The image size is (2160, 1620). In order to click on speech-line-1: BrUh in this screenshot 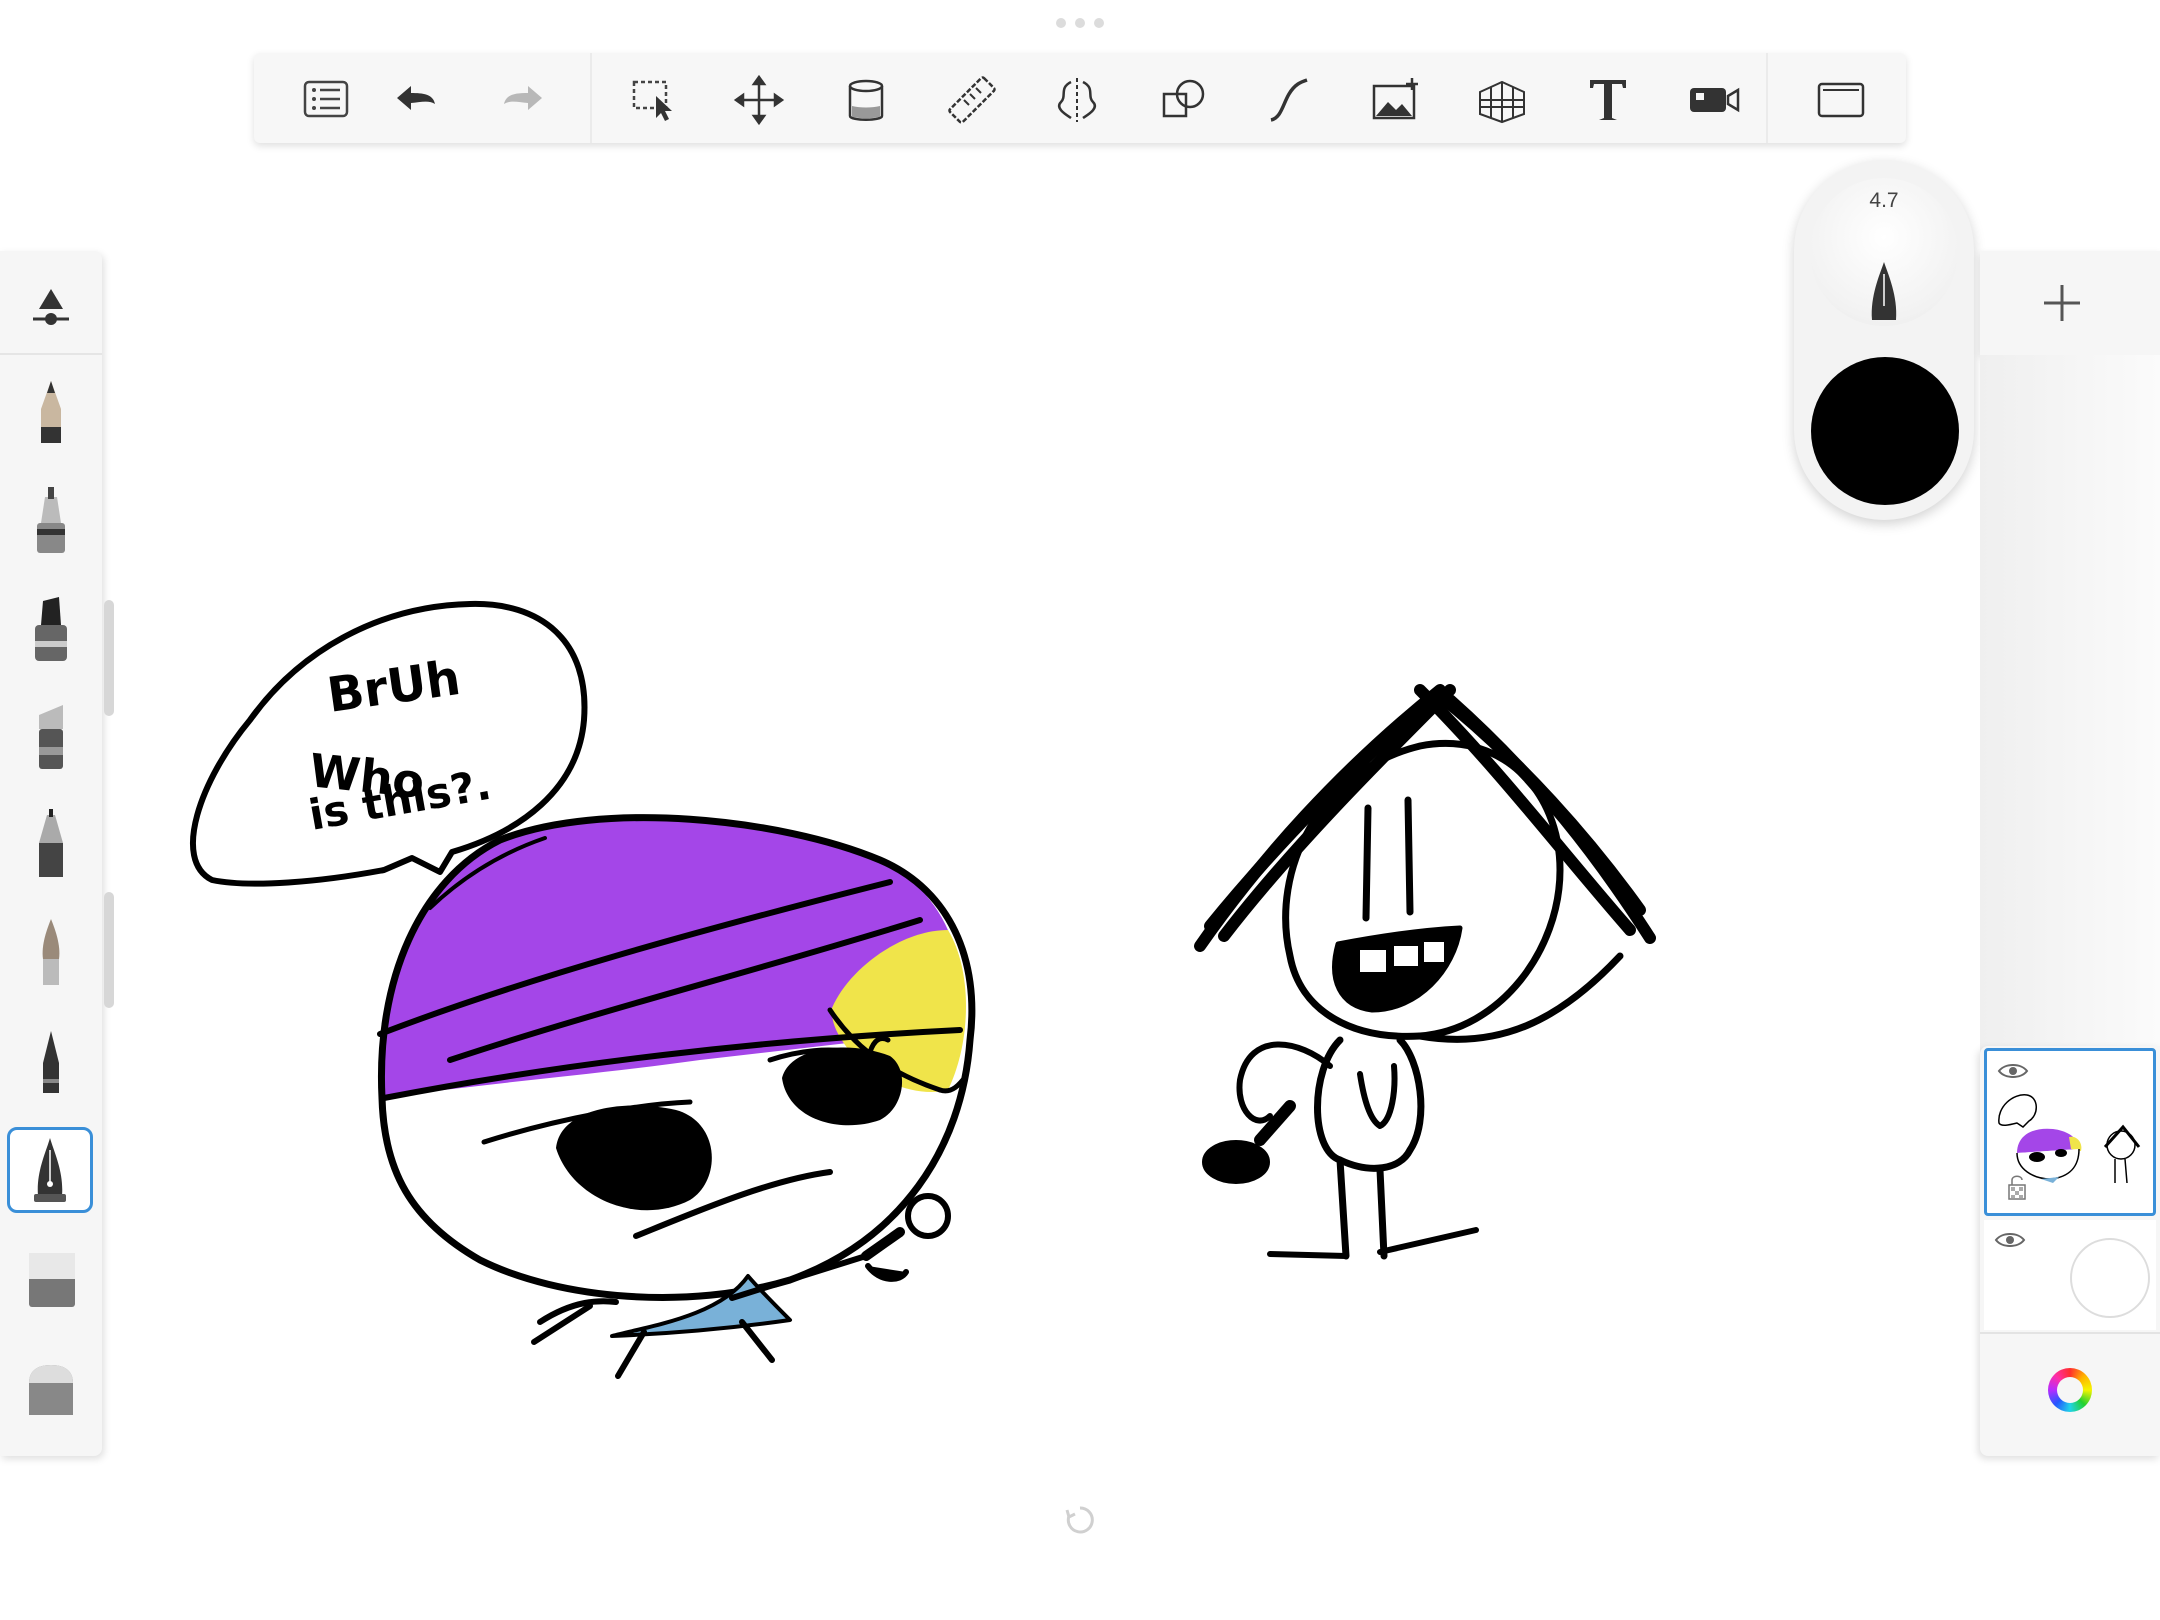, I will do `click(394, 687)`.